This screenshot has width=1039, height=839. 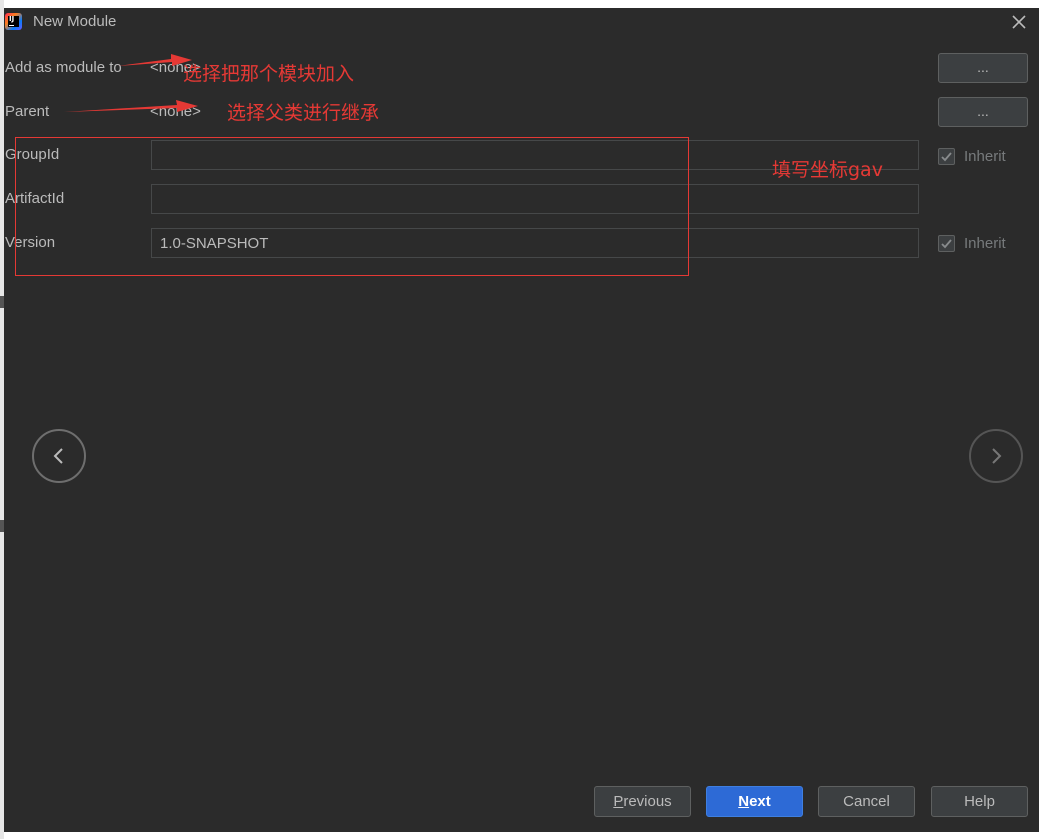 I want to click on cancel-button: Cancel, so click(x=866, y=801).